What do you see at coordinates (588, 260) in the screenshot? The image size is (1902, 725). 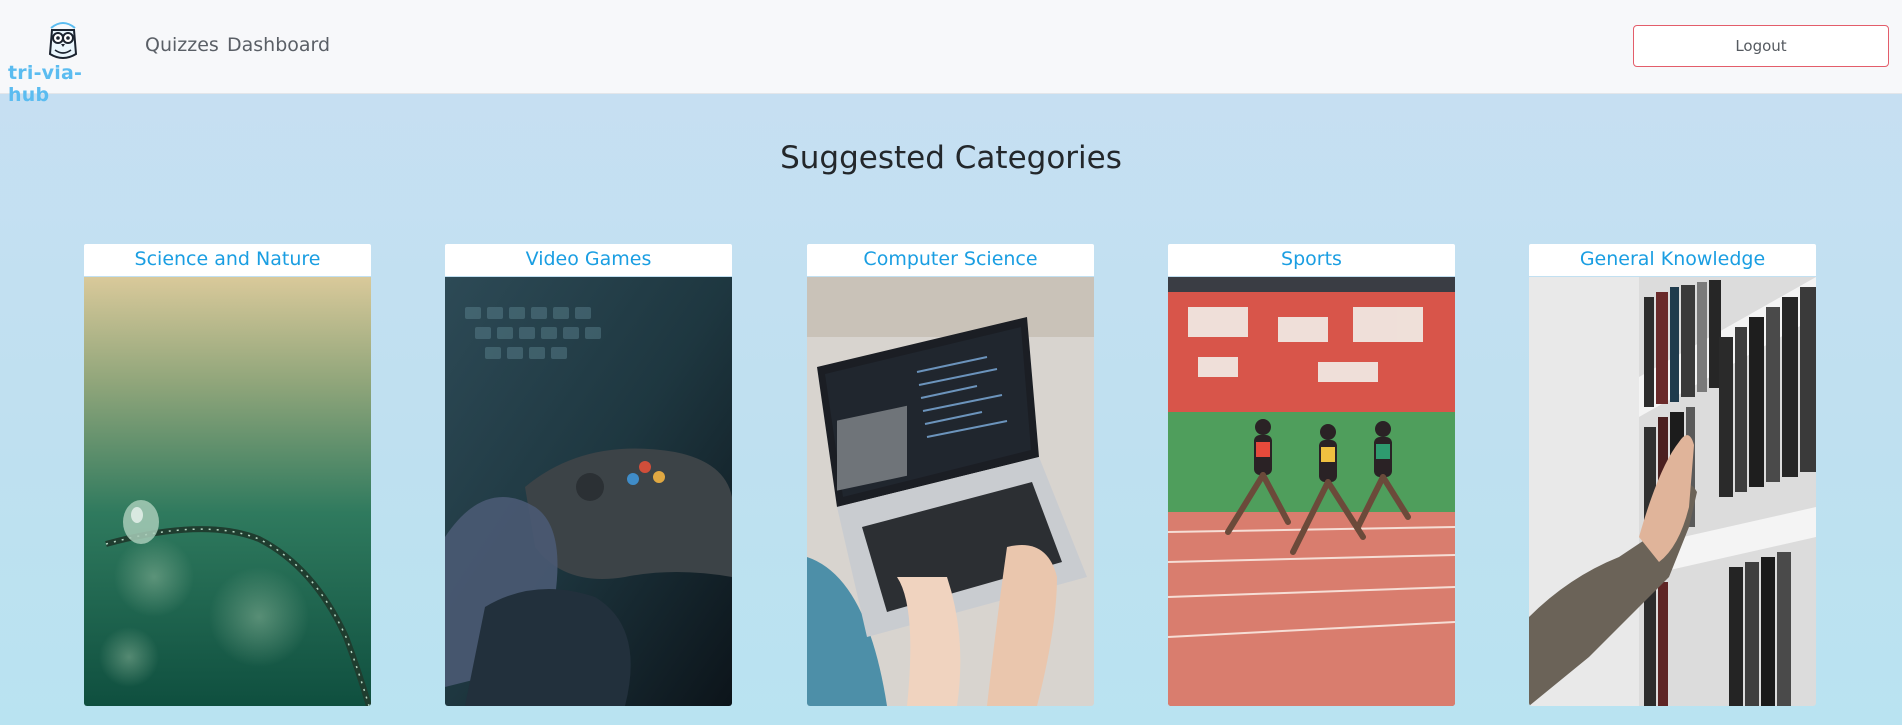 I see `category-title: Video Games` at bounding box center [588, 260].